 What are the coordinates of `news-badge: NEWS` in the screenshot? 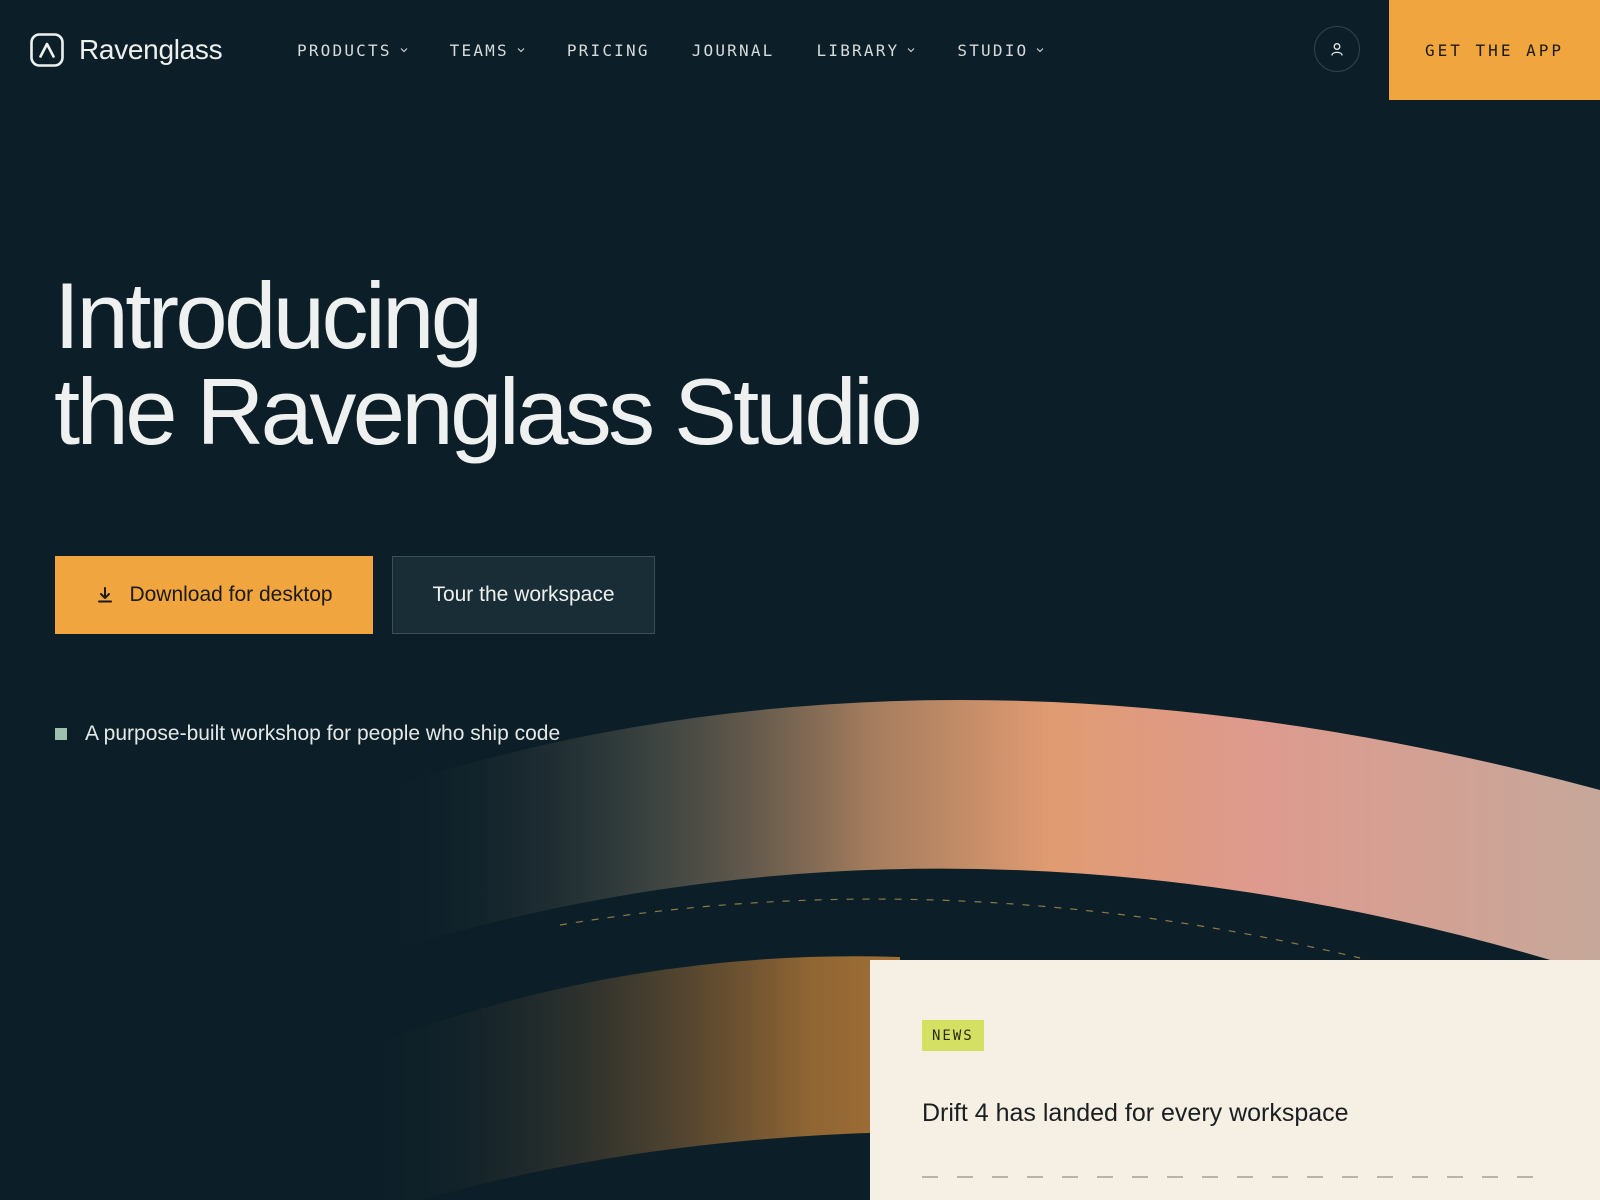 It's located at (953, 1035).